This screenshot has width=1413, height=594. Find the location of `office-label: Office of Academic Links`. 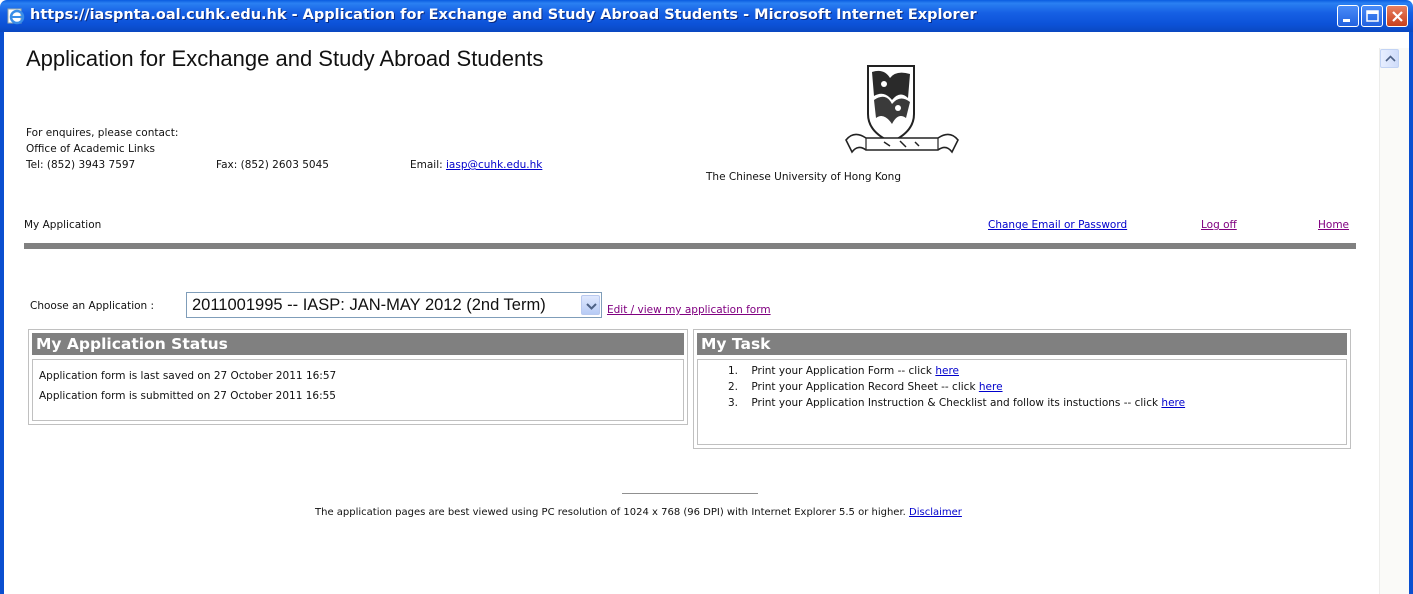

office-label: Office of Academic Links is located at coordinates (91, 149).